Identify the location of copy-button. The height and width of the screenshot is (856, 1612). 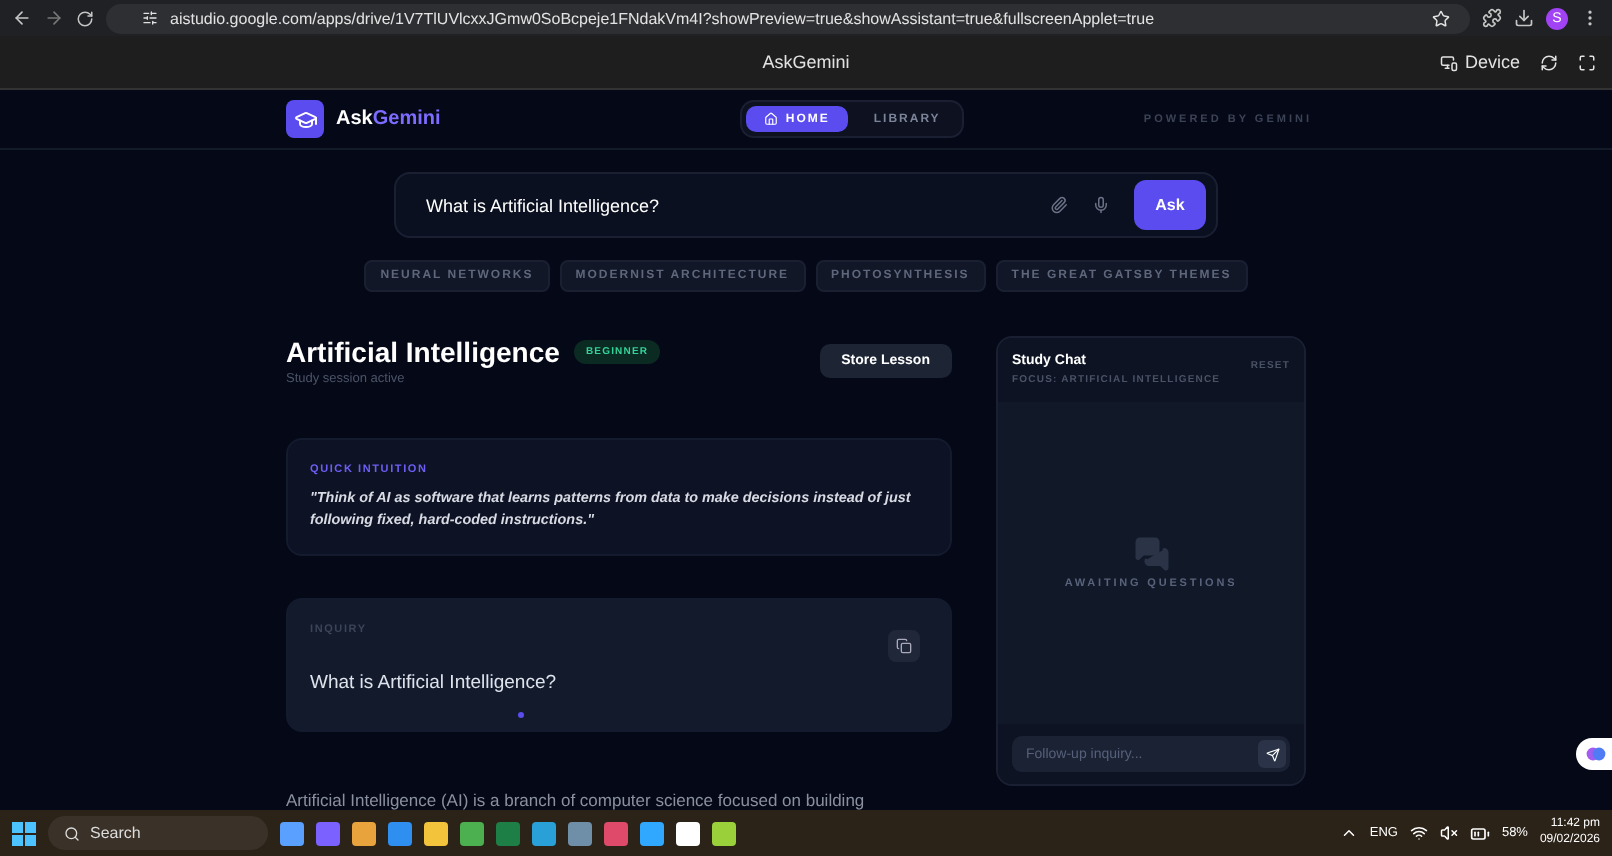
(904, 646).